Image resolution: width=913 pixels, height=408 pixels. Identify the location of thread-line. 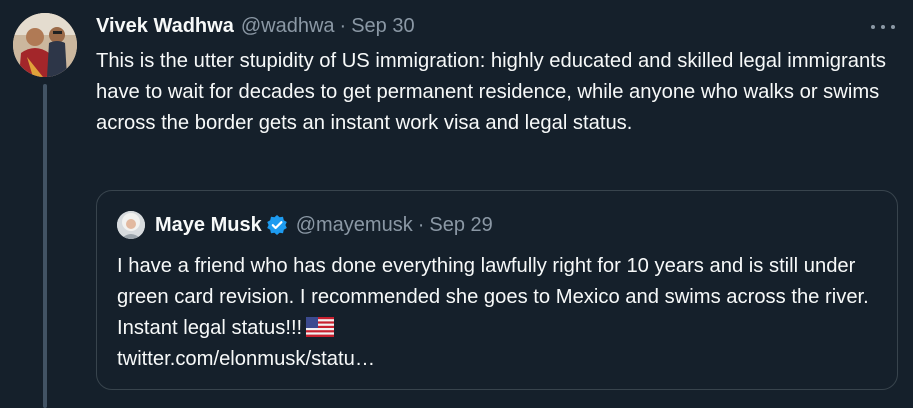
(45, 246).